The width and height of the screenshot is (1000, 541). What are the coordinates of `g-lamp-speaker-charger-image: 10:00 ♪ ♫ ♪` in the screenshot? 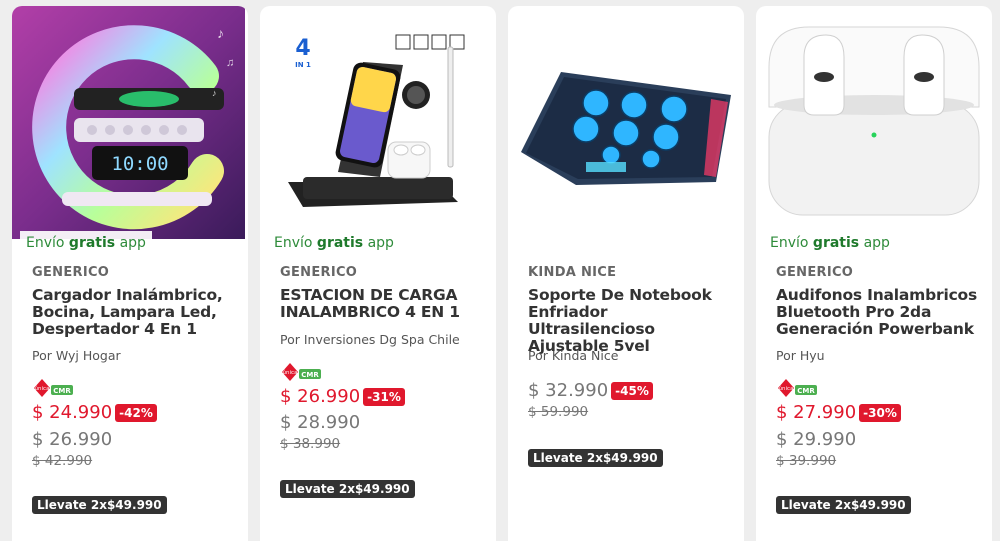 It's located at (128, 122).